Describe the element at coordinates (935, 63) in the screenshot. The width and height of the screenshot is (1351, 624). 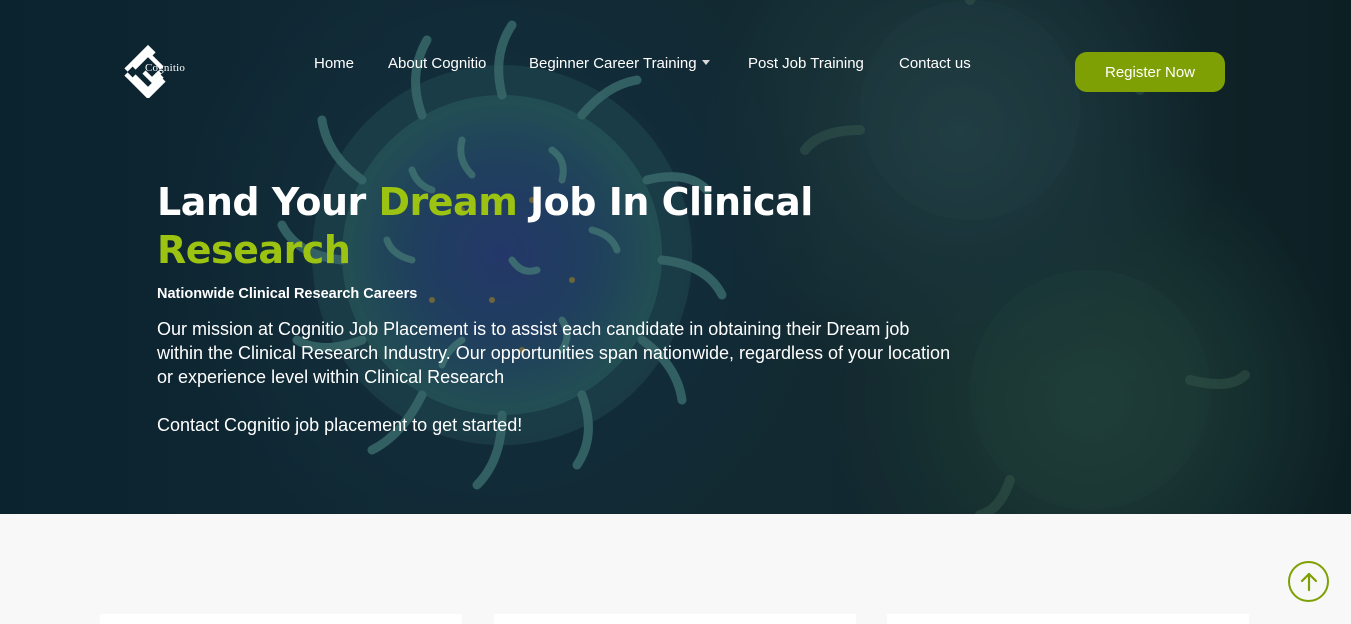
I see `nav-item-contact: Contact us` at that location.